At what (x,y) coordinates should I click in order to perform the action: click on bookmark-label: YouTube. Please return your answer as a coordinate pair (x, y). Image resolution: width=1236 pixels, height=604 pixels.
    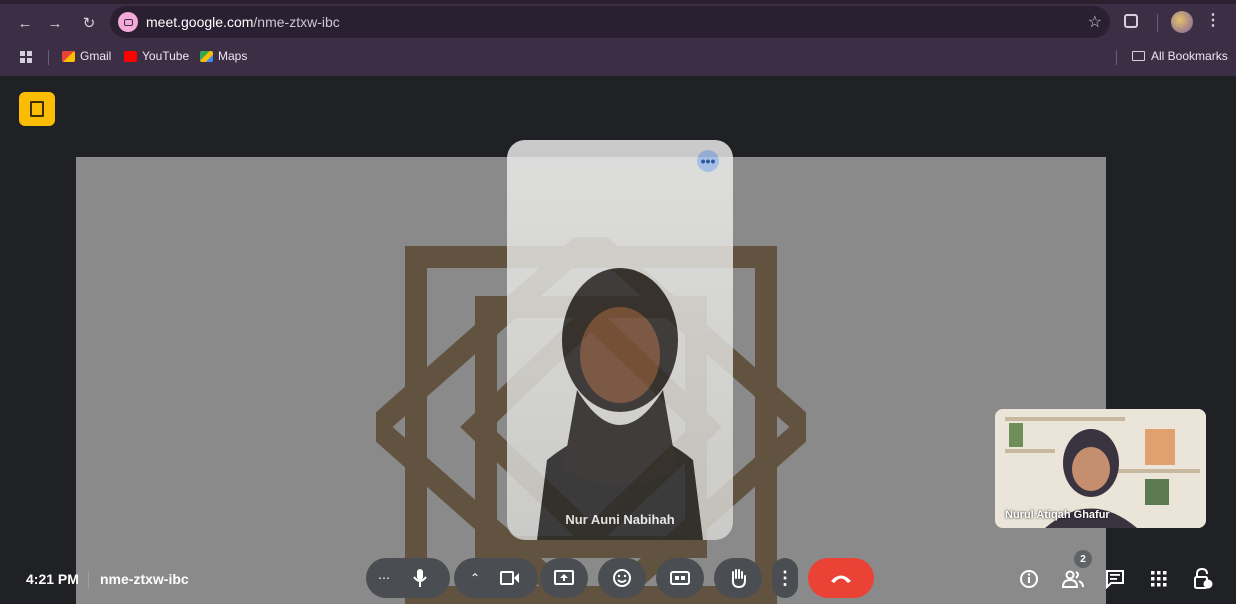
    Looking at the image, I should click on (166, 56).